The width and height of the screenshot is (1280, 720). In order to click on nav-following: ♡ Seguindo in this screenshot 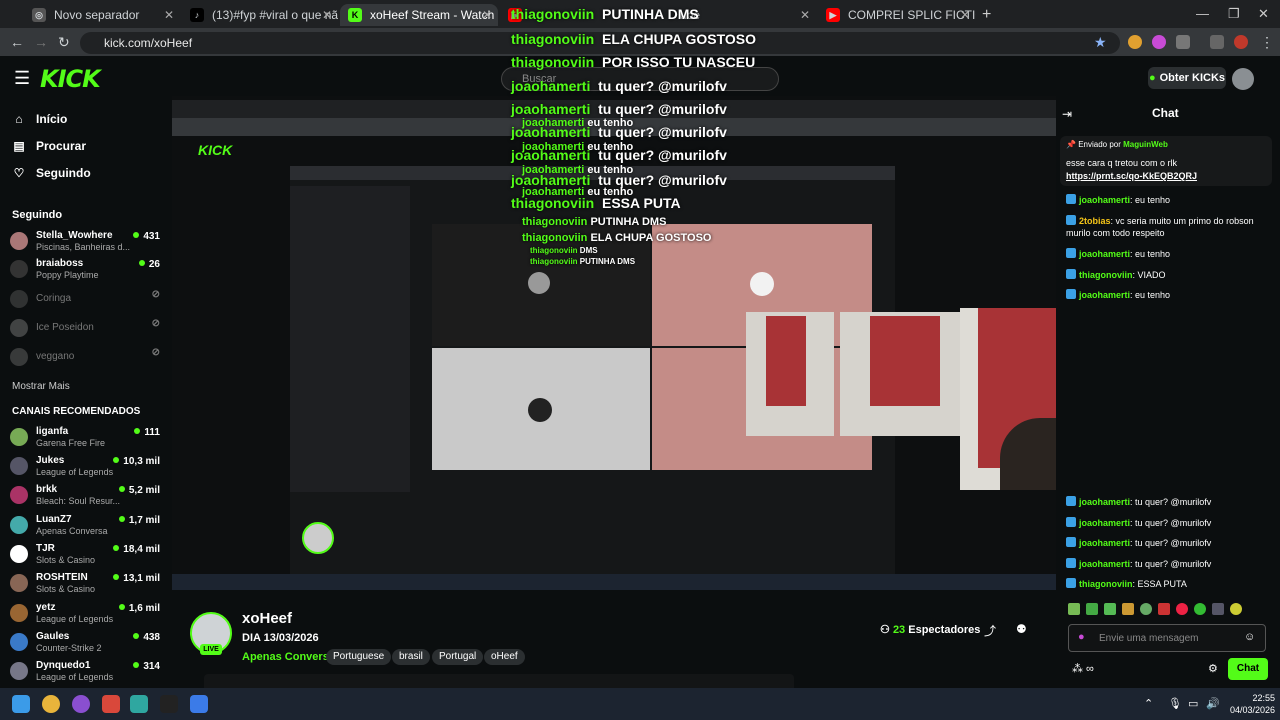, I will do `click(51, 173)`.